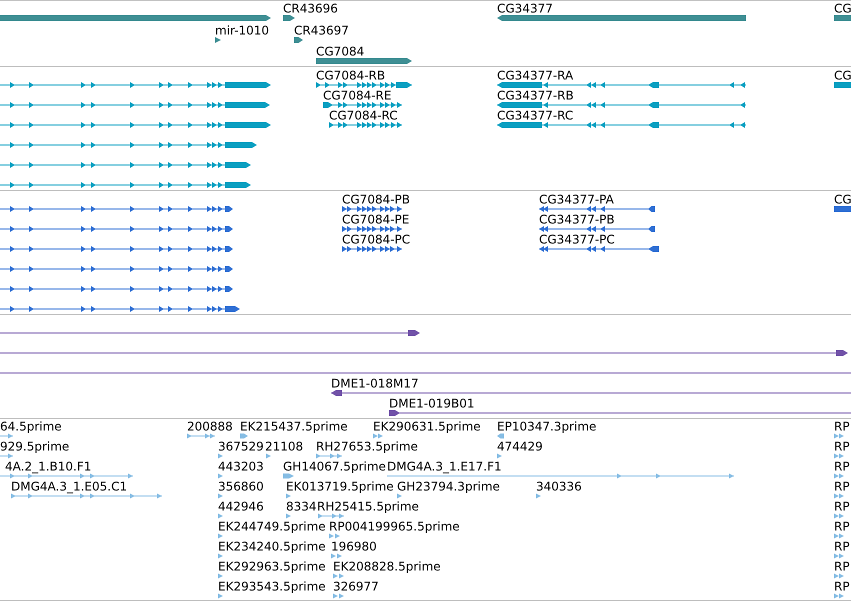 The height and width of the screenshot is (602, 851). What do you see at coordinates (559, 487) in the screenshot?
I see `est-label: 340336` at bounding box center [559, 487].